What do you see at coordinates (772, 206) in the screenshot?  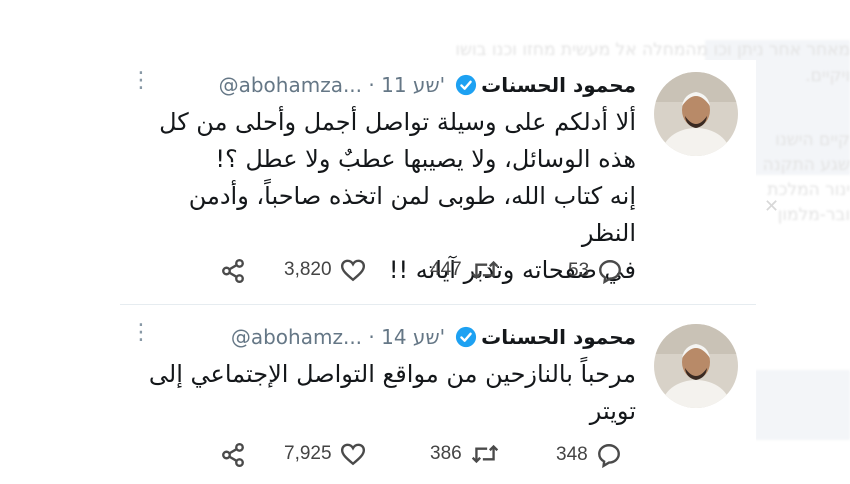 I see `background-close-icon: ✕` at bounding box center [772, 206].